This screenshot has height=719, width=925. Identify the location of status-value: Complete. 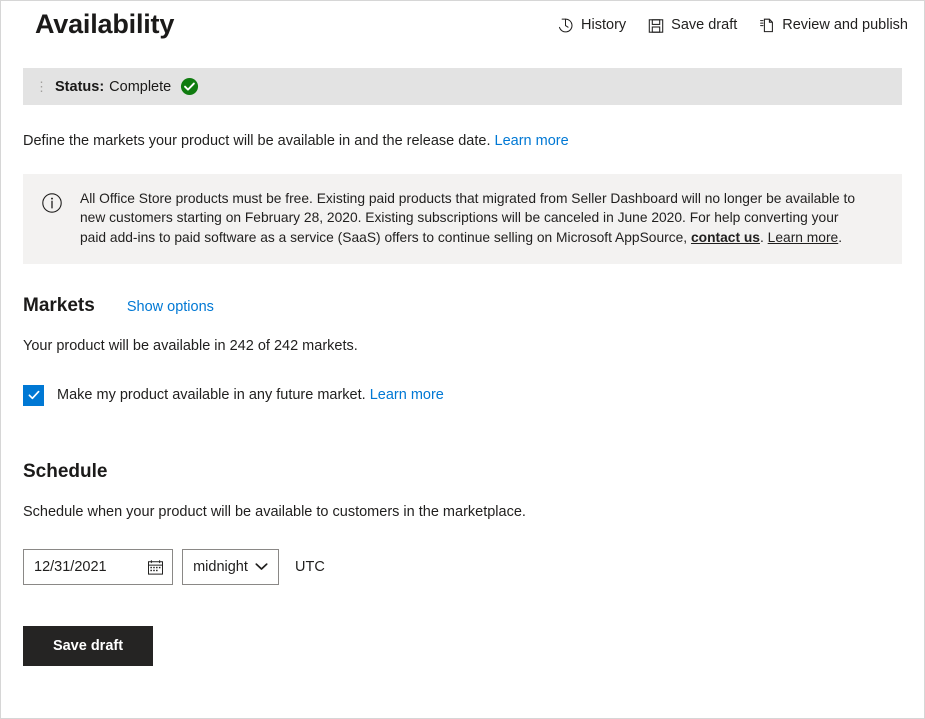
(140, 86).